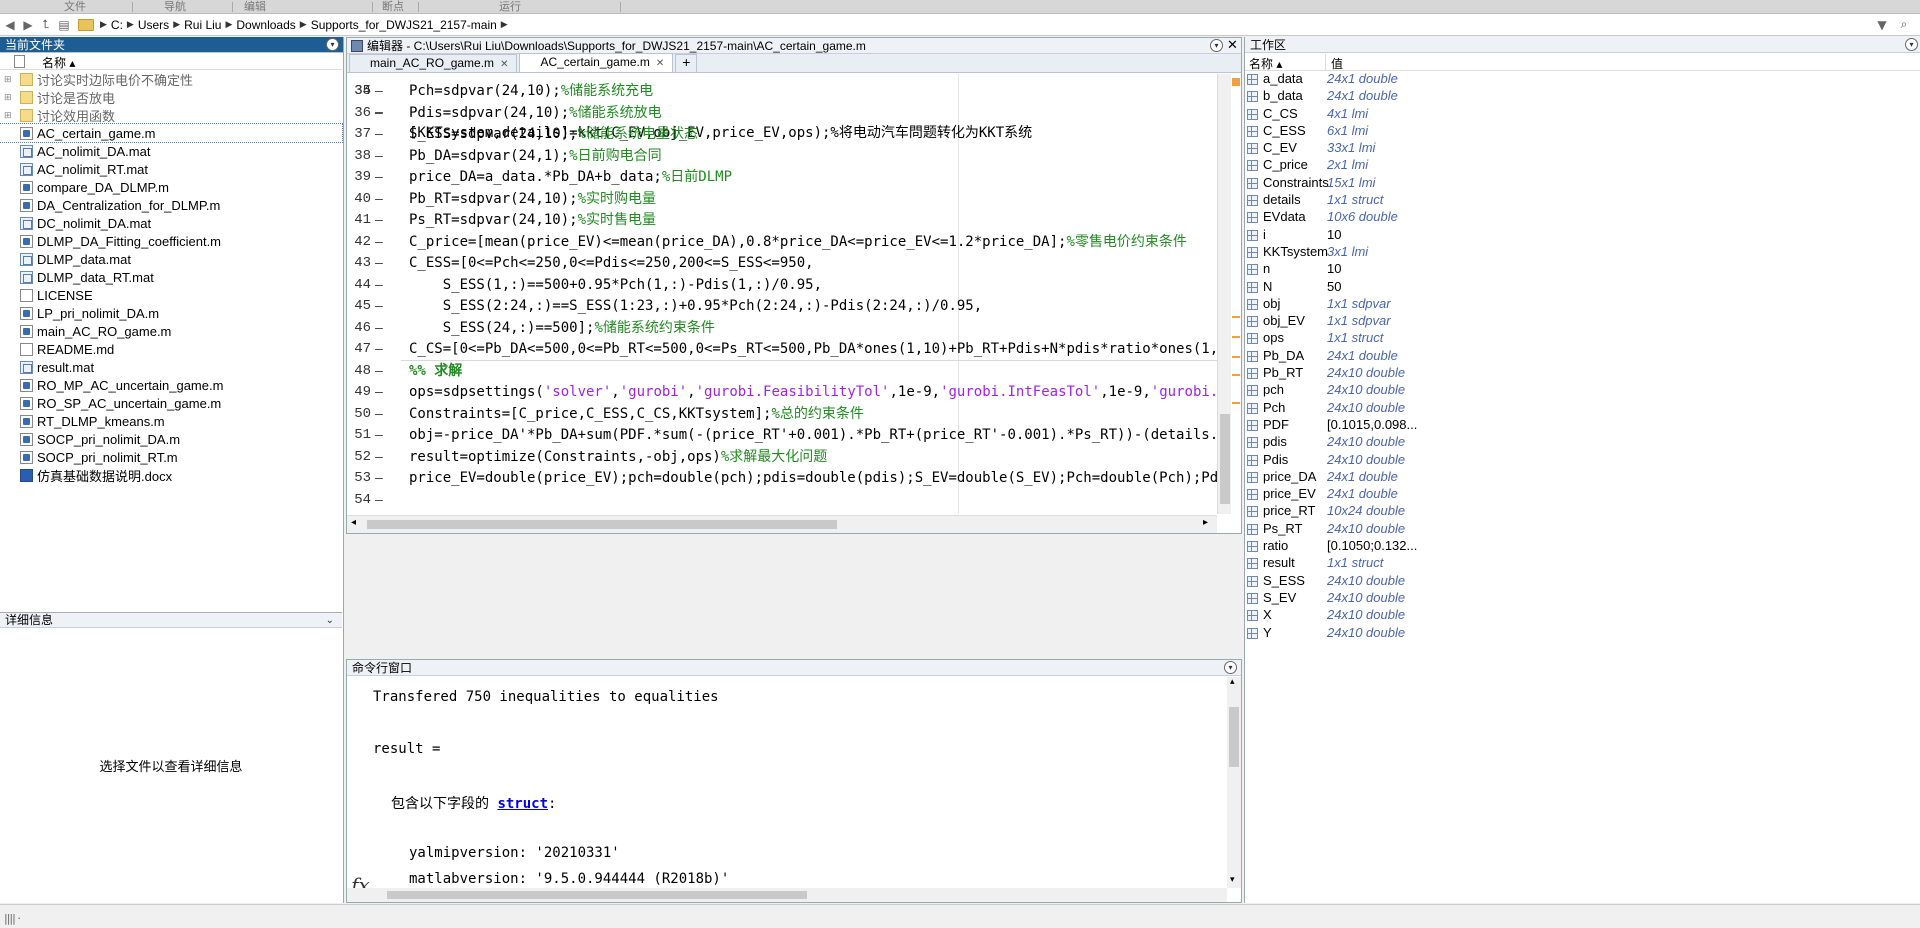  I want to click on close-tab-icon: ✕, so click(504, 64).